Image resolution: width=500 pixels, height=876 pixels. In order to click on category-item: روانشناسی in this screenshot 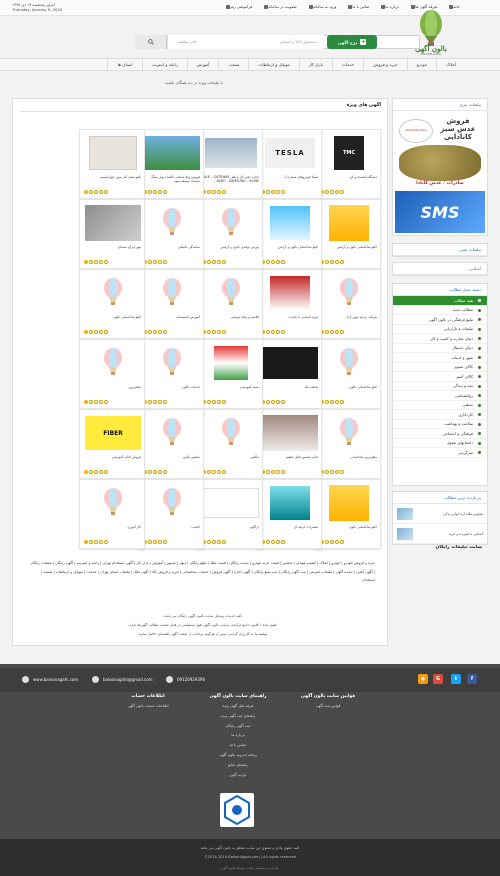, I will do `click(440, 396)`.